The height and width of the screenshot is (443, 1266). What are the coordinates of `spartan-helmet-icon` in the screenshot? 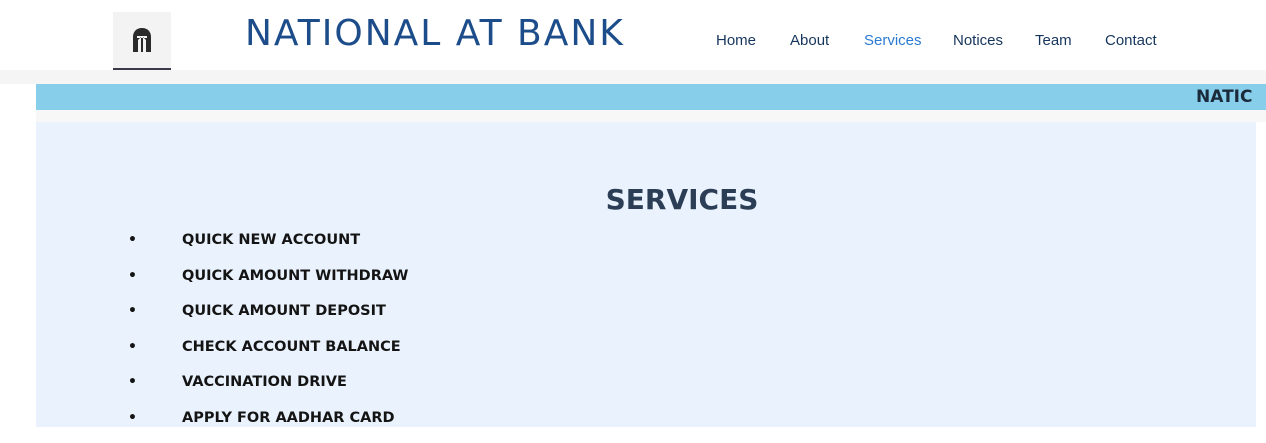 It's located at (142, 40).